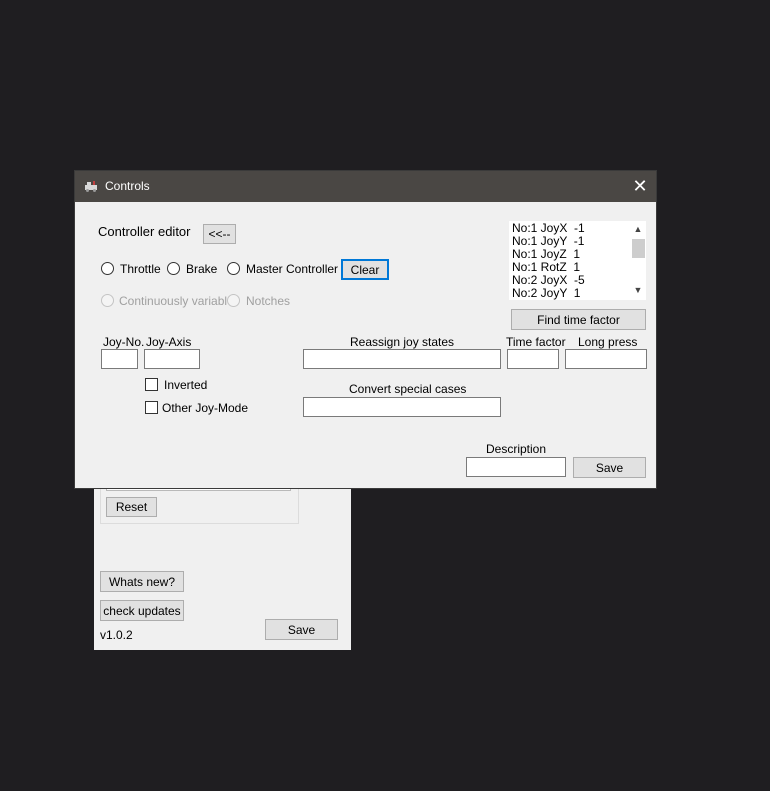  I want to click on back-button-label: <<--, so click(219, 234).